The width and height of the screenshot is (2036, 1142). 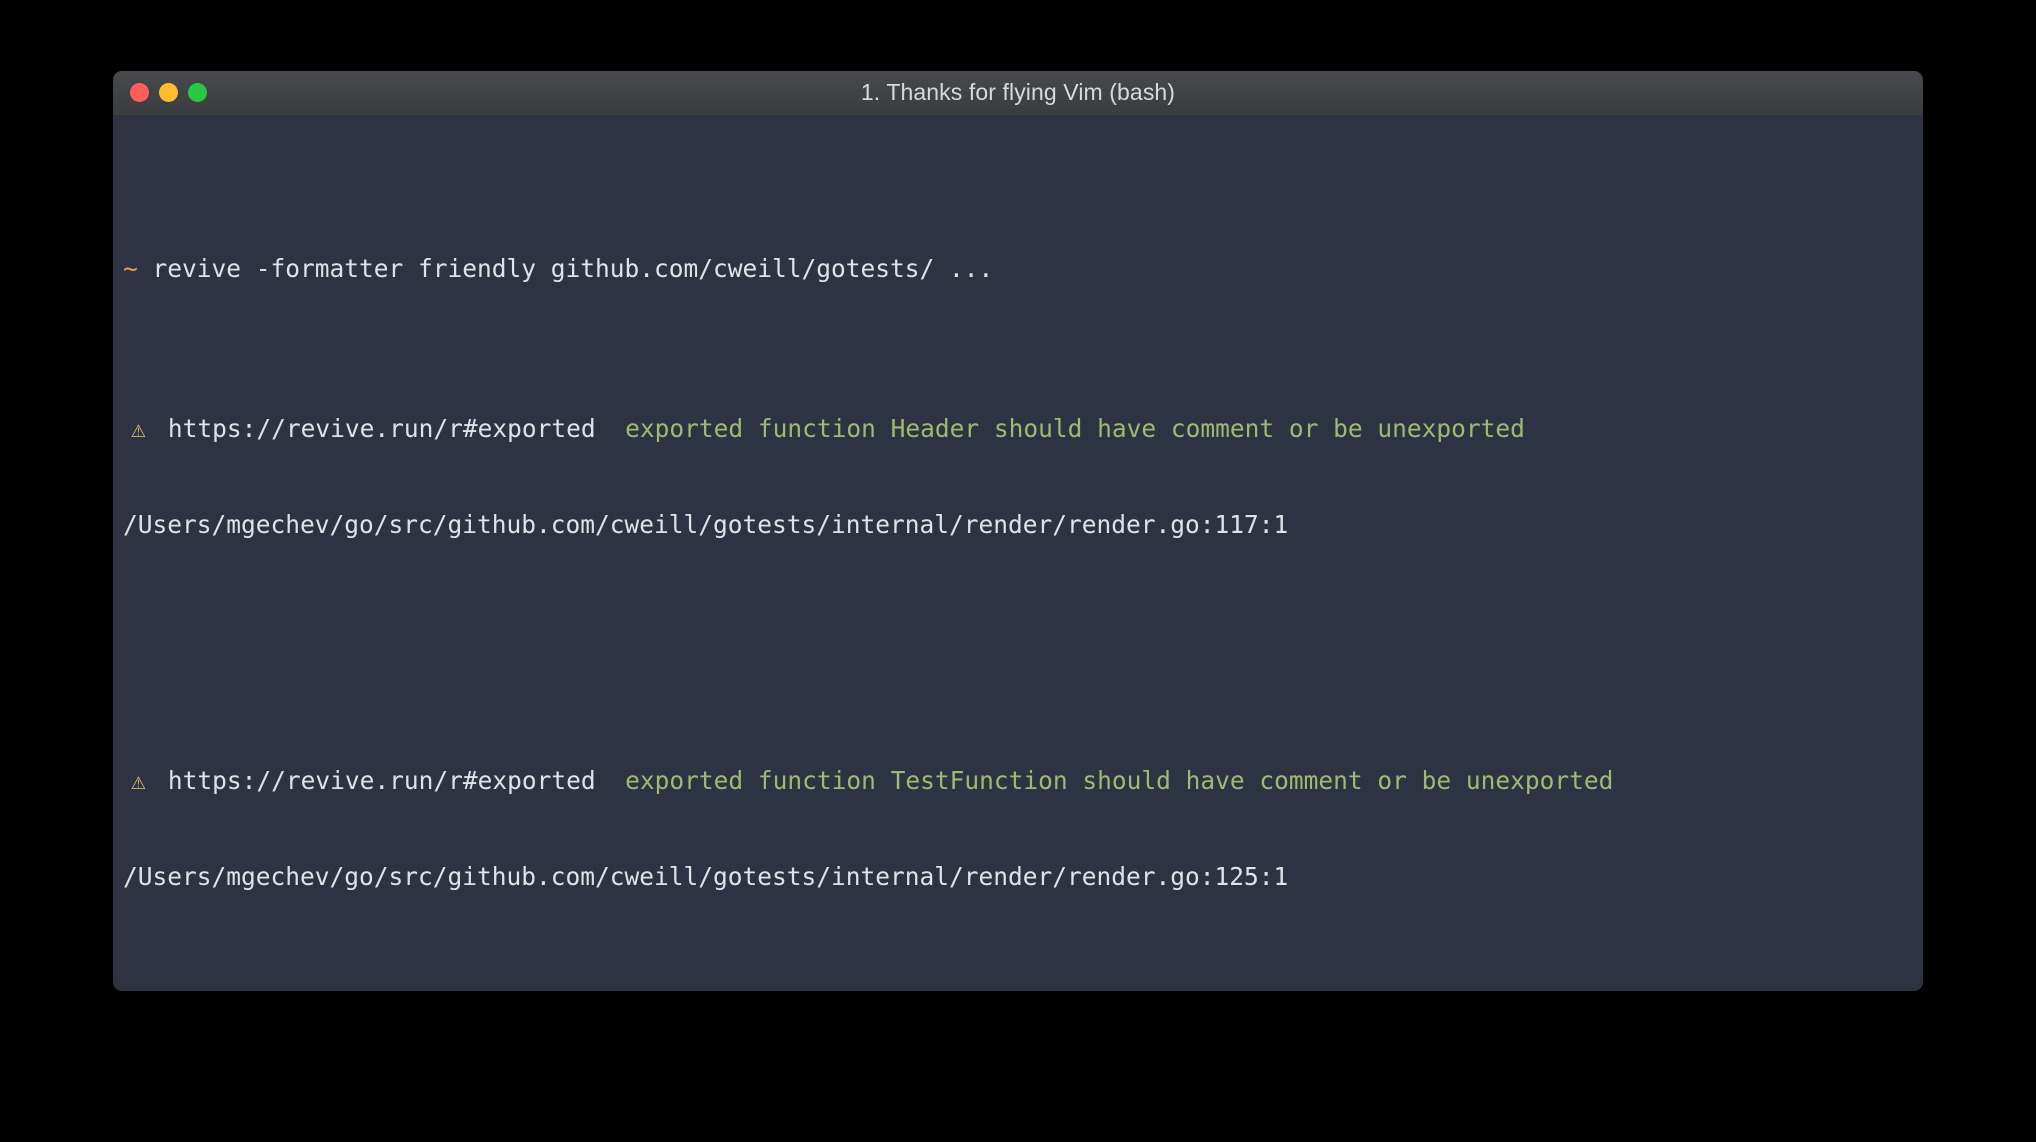 I want to click on close-button, so click(x=139, y=92).